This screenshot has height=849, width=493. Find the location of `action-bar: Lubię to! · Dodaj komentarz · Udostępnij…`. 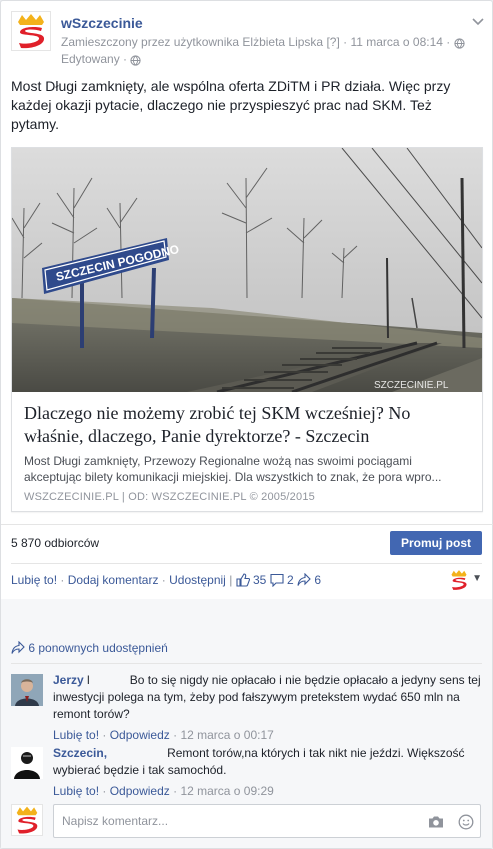

action-bar: Lubię to! · Dodaj komentarz · Udostępnij… is located at coordinates (166, 580).